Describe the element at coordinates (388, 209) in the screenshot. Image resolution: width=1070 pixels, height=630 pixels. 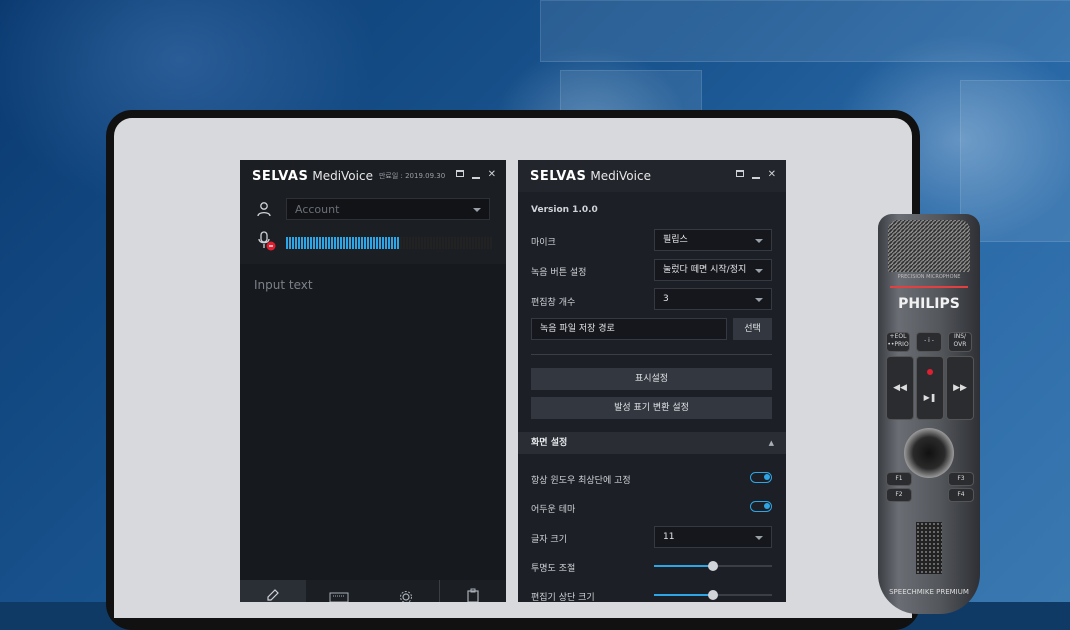
I see `account-dropdown: Account` at that location.